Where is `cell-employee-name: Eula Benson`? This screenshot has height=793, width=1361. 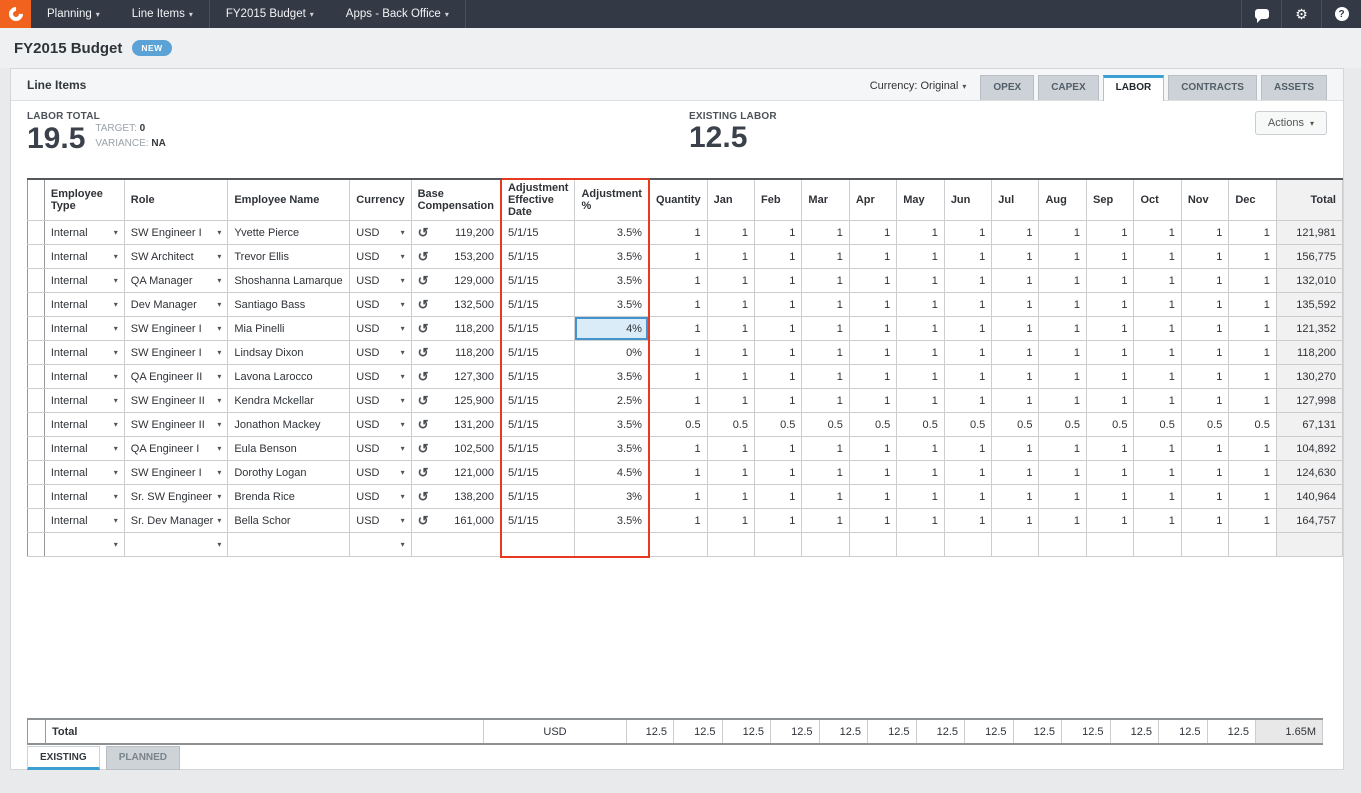 cell-employee-name: Eula Benson is located at coordinates (289, 449).